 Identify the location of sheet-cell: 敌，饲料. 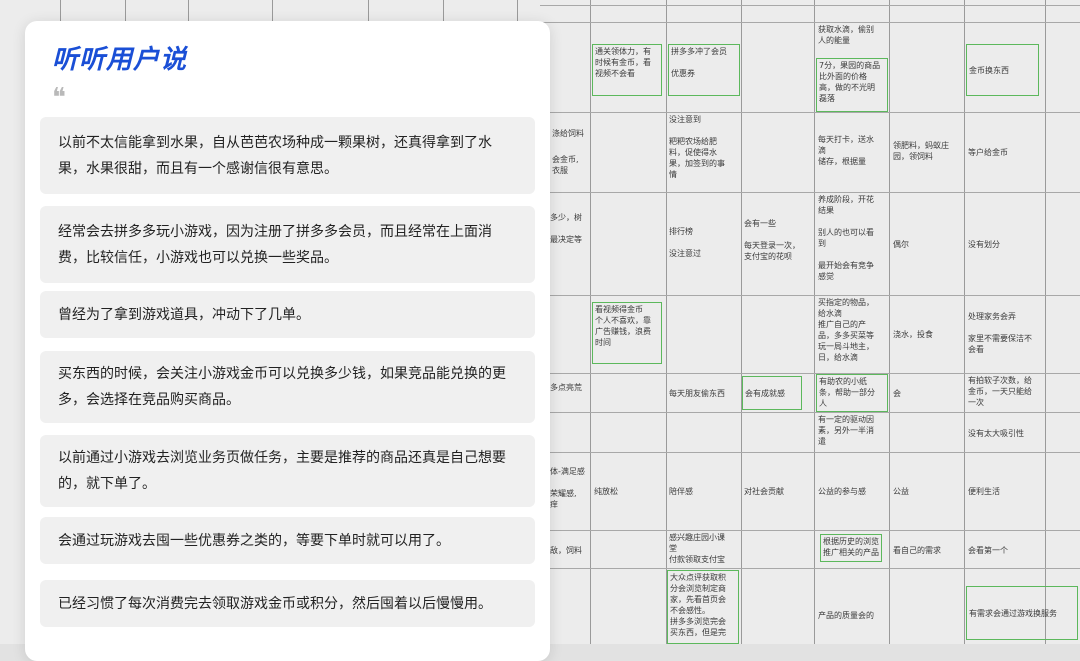
(566, 550).